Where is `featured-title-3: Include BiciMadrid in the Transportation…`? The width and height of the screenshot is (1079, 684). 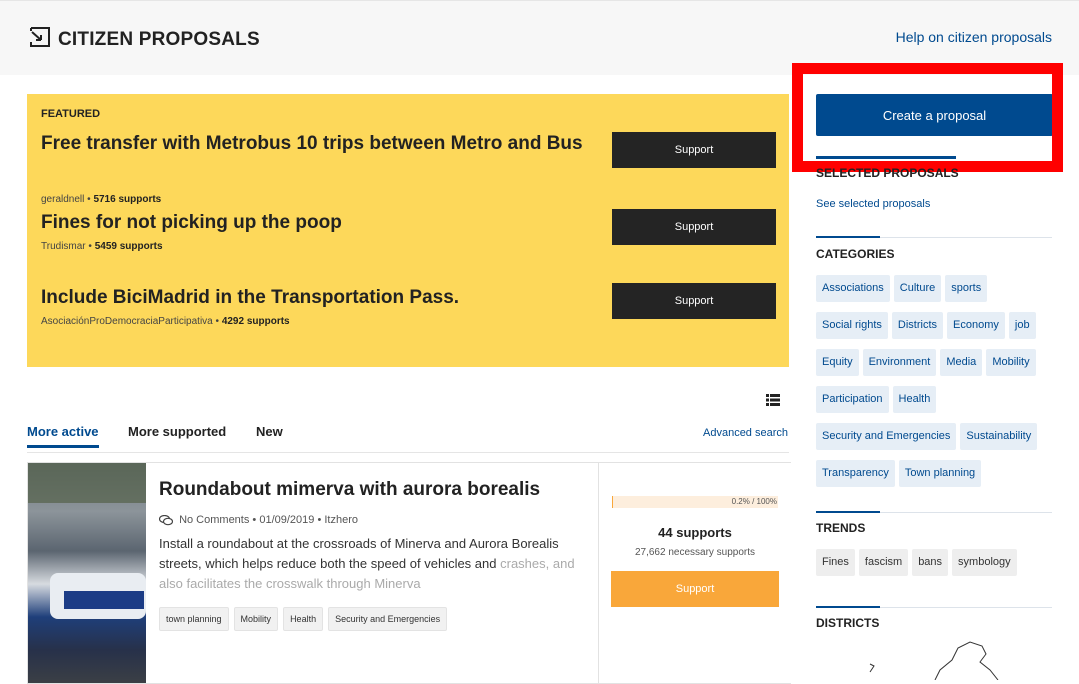 featured-title-3: Include BiciMadrid in the Transportation… is located at coordinates (321, 298).